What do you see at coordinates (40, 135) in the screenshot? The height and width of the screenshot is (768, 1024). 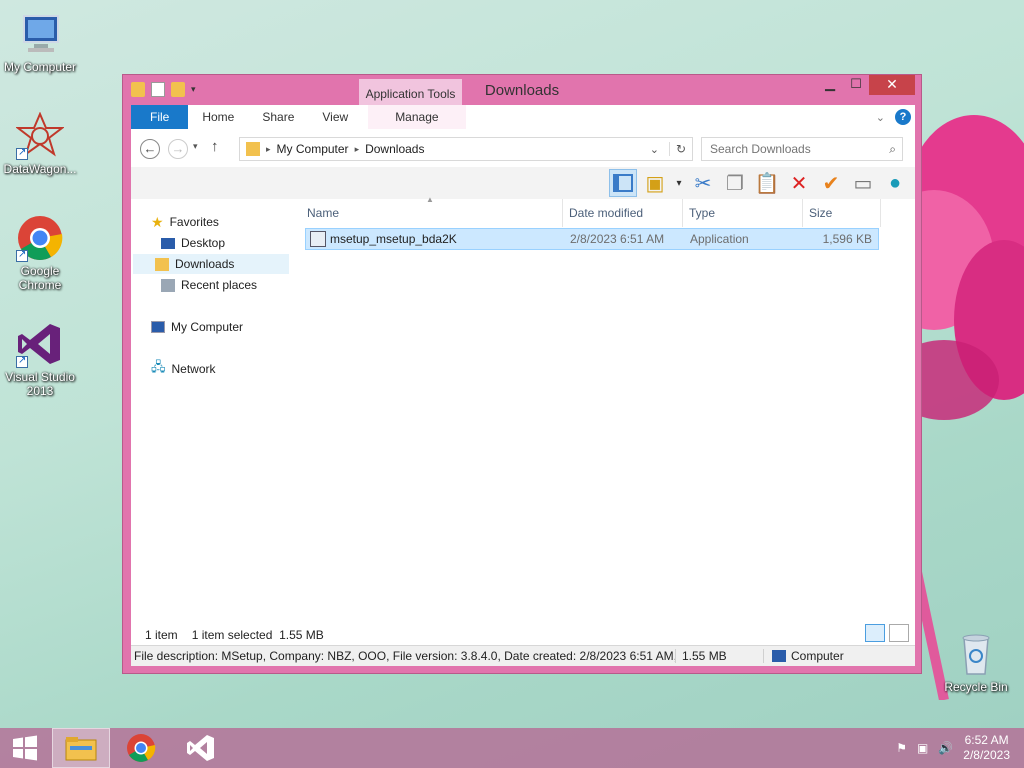 I see `datawagon-icon` at bounding box center [40, 135].